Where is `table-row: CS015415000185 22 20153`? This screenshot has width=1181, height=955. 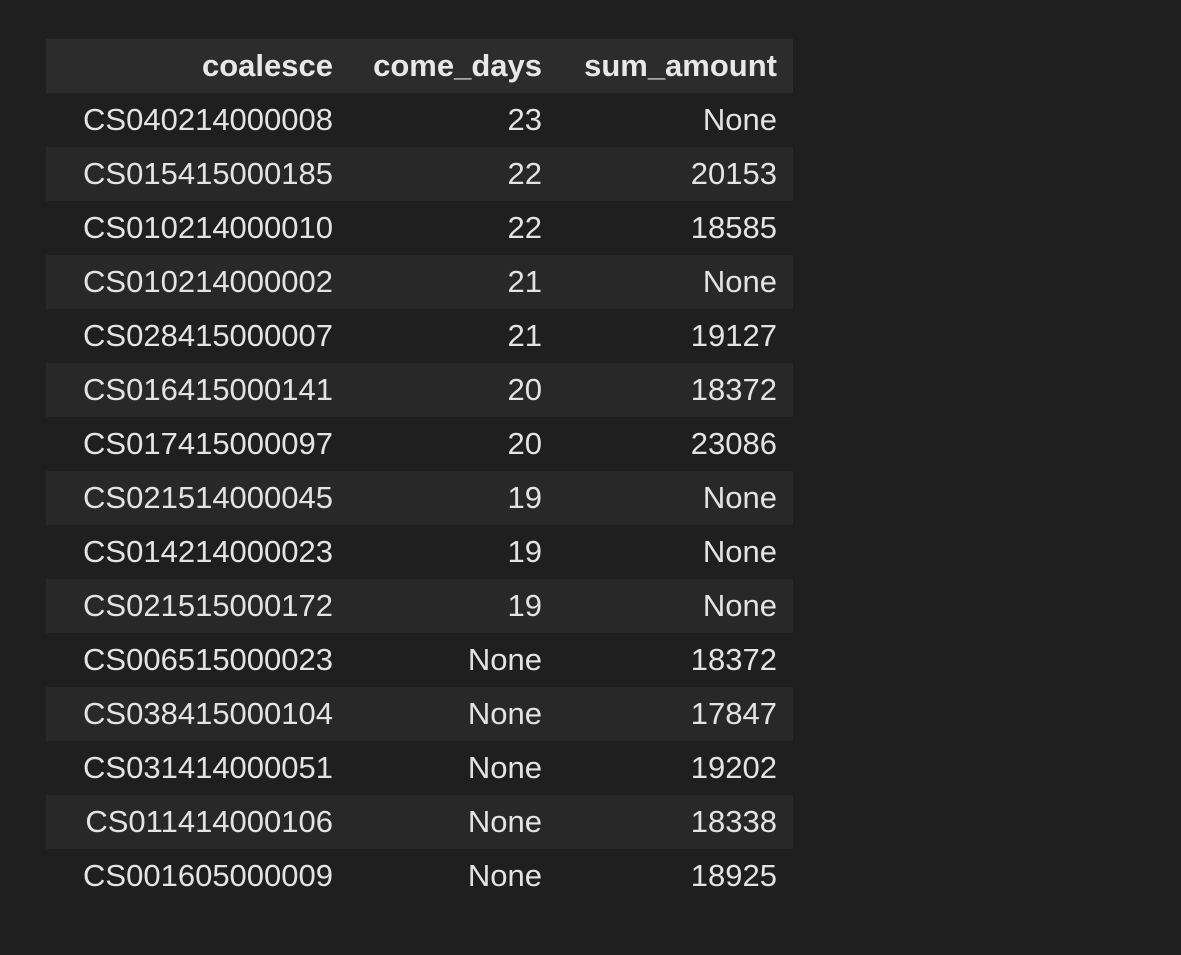
table-row: CS015415000185 22 20153 is located at coordinates (419, 174).